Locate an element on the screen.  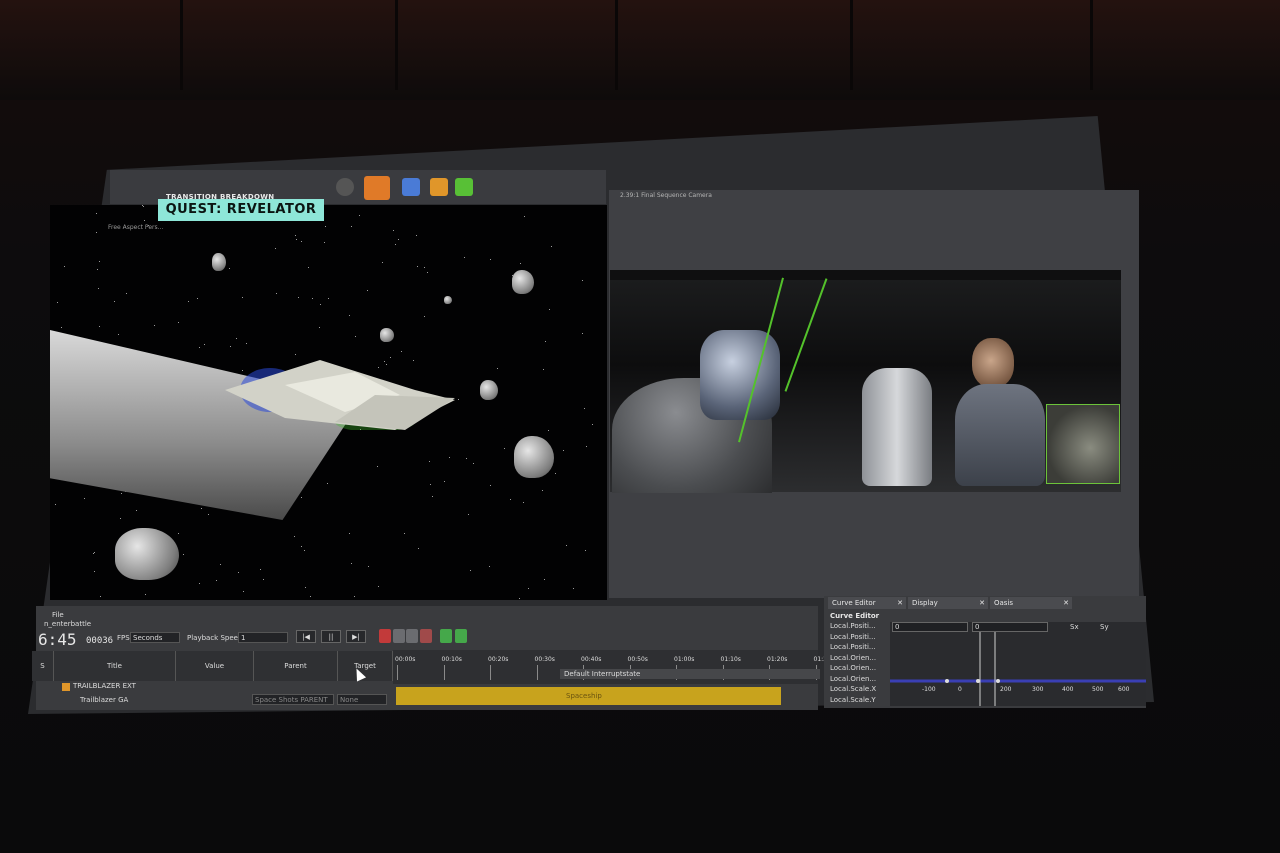
tab-display: Display ✕ is located at coordinates (948, 603).